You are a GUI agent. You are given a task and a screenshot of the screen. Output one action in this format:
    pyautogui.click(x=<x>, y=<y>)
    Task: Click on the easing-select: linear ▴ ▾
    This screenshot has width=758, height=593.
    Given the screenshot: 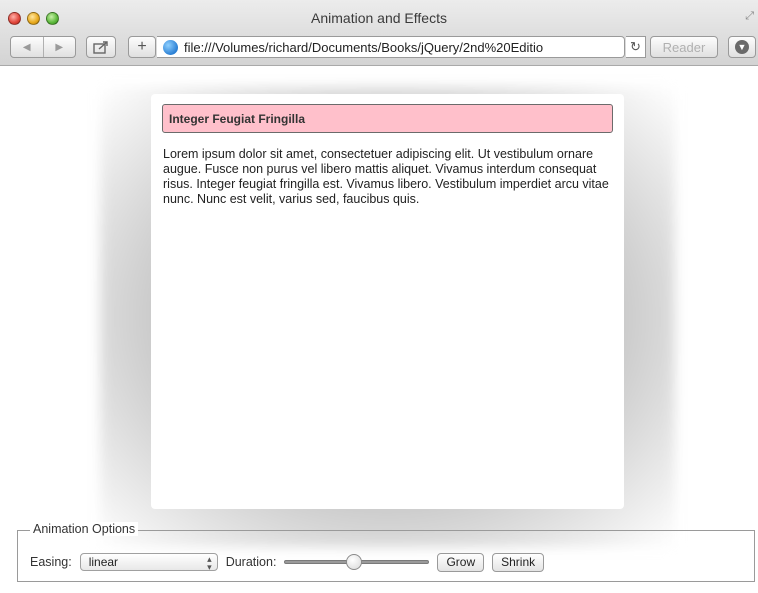 What is the action you would take?
    pyautogui.click(x=148, y=562)
    